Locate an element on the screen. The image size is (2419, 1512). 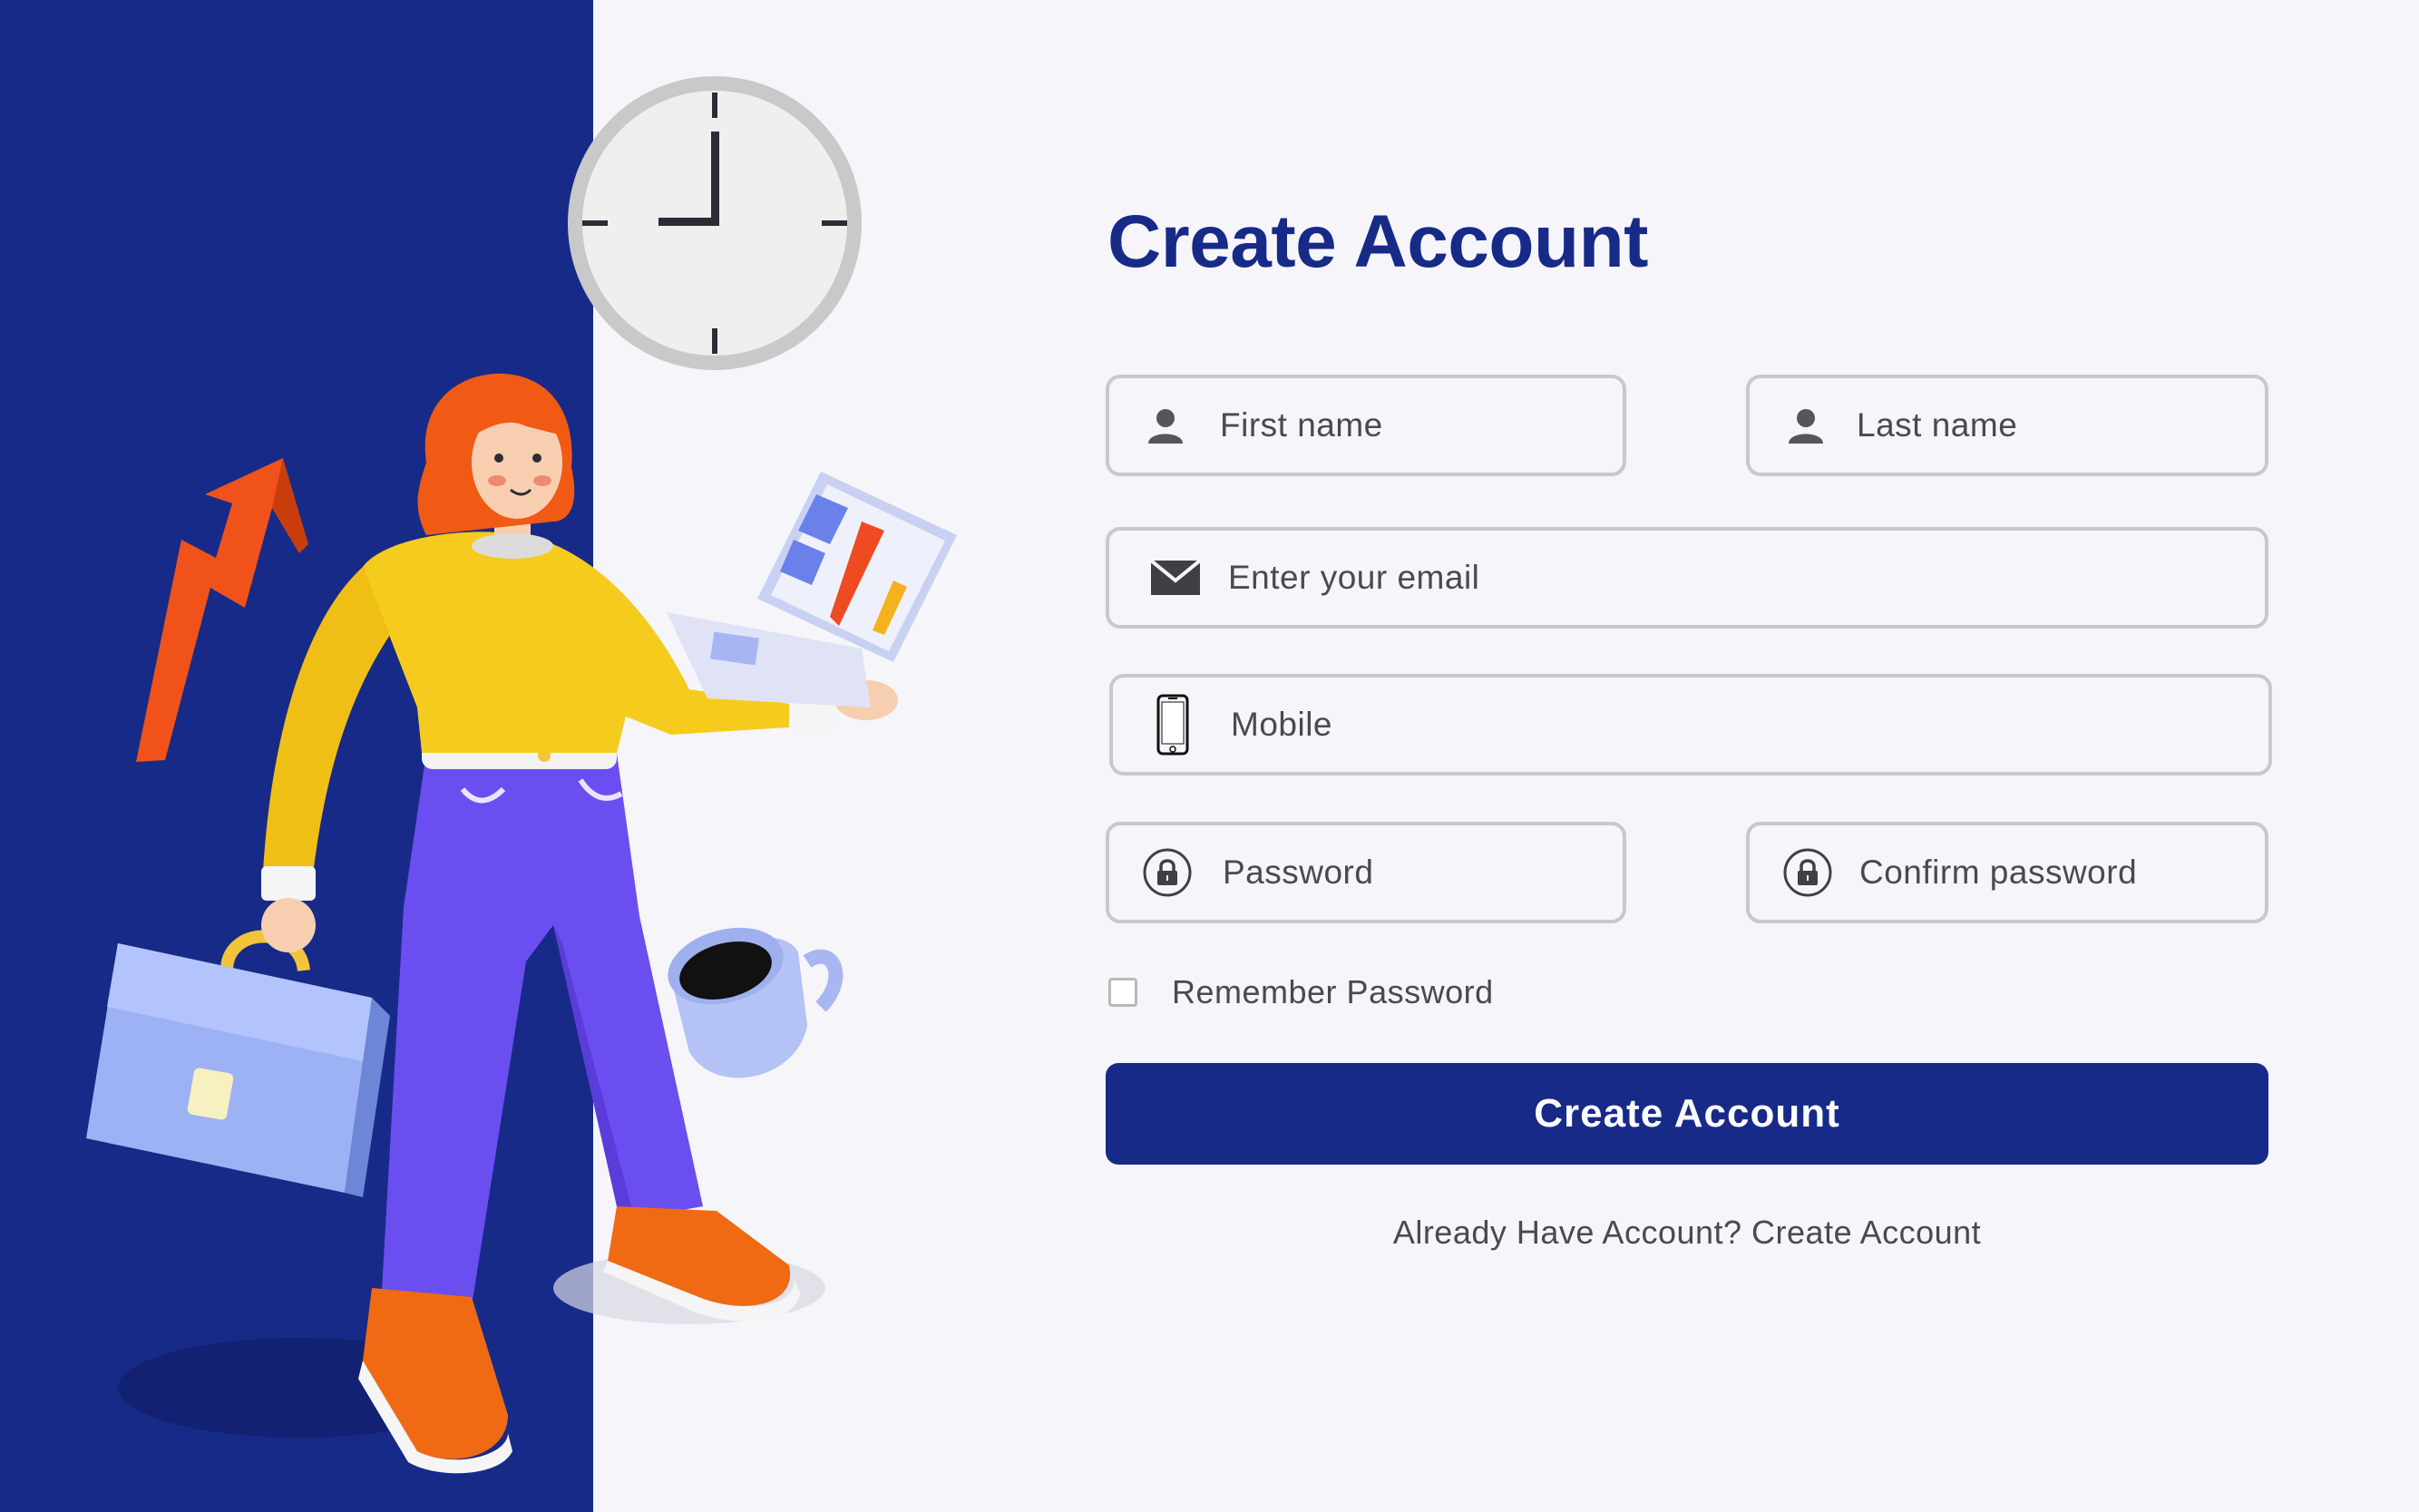
mail-icon is located at coordinates (1176, 578).